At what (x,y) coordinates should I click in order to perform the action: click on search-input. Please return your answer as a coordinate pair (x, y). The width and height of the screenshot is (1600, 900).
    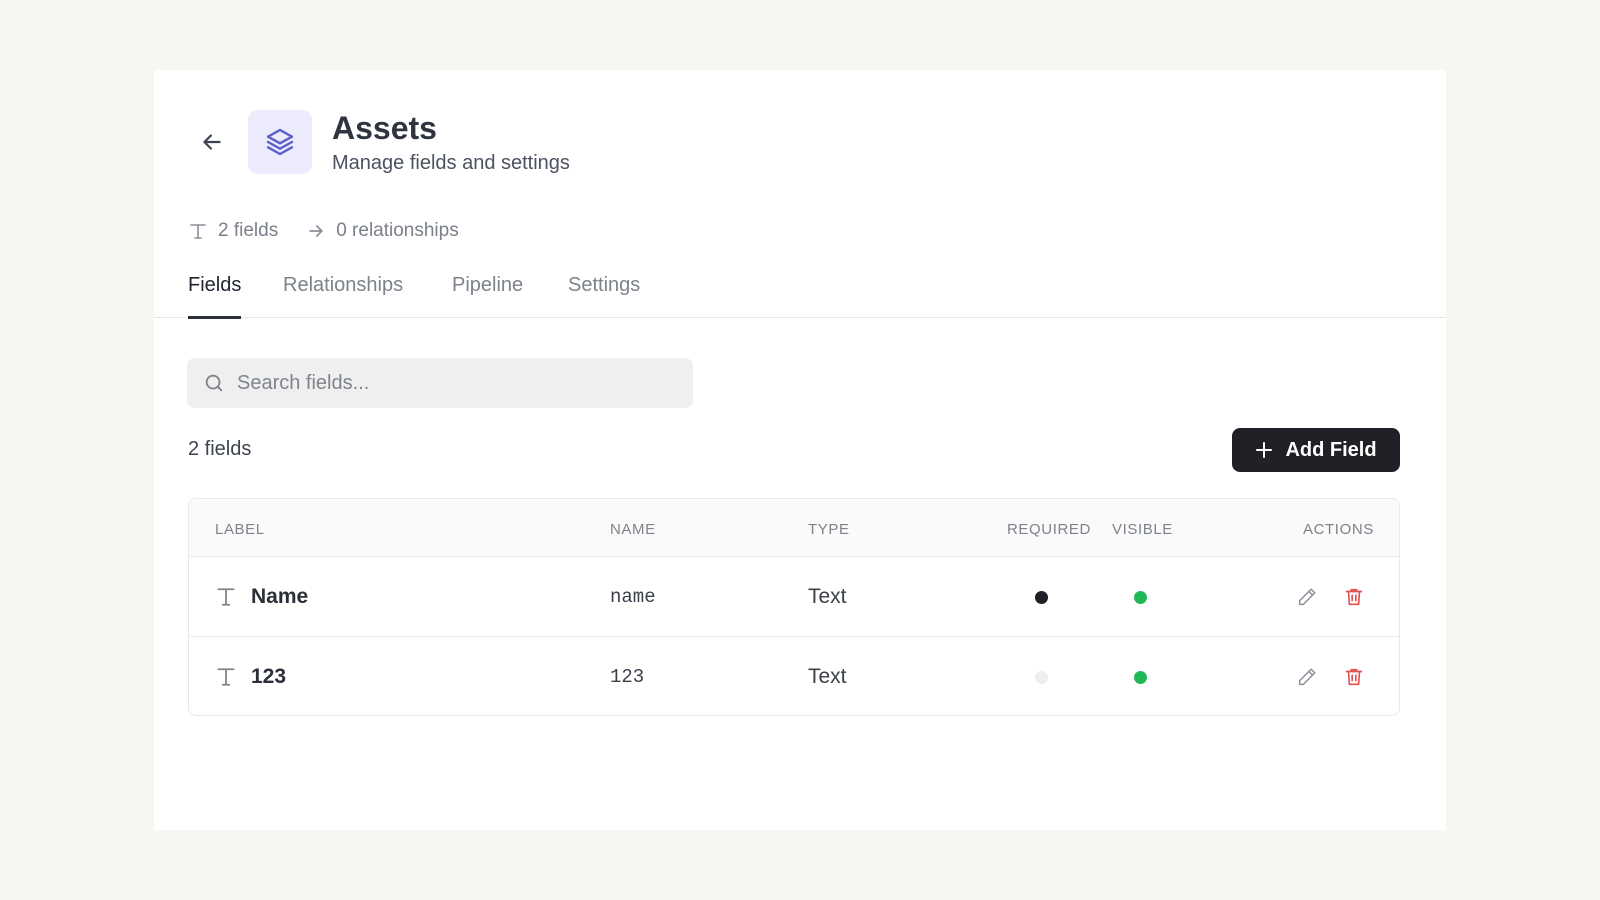
    Looking at the image, I should click on (457, 383).